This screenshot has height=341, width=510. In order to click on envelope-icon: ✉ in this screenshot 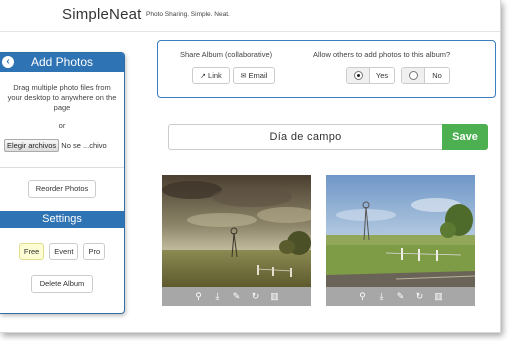, I will do `click(243, 76)`.